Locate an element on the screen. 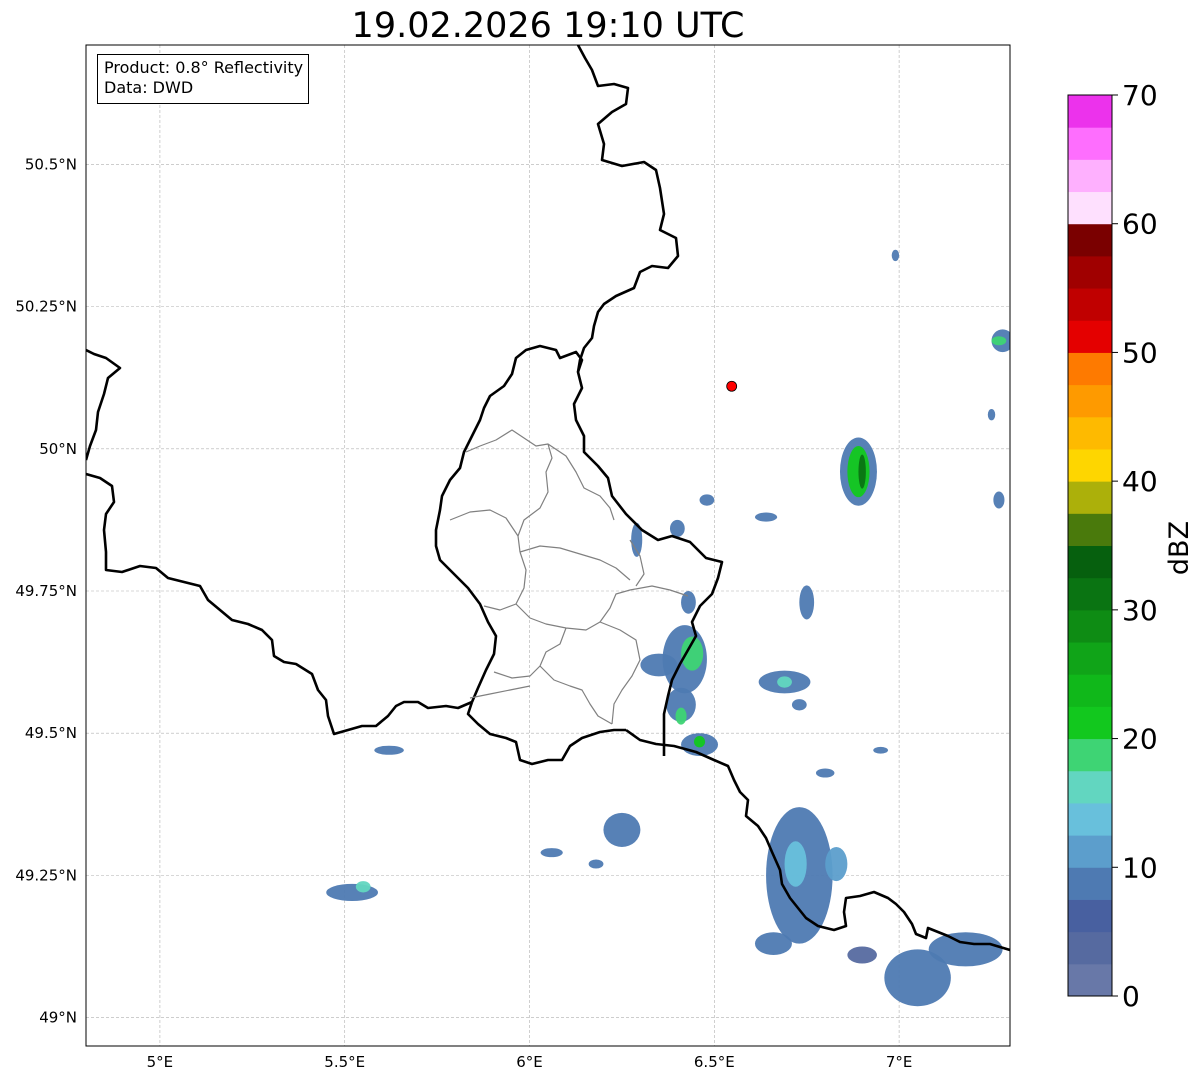 The height and width of the screenshot is (1081, 1202). lat-tick-label: 49.75°N is located at coordinates (46, 591).